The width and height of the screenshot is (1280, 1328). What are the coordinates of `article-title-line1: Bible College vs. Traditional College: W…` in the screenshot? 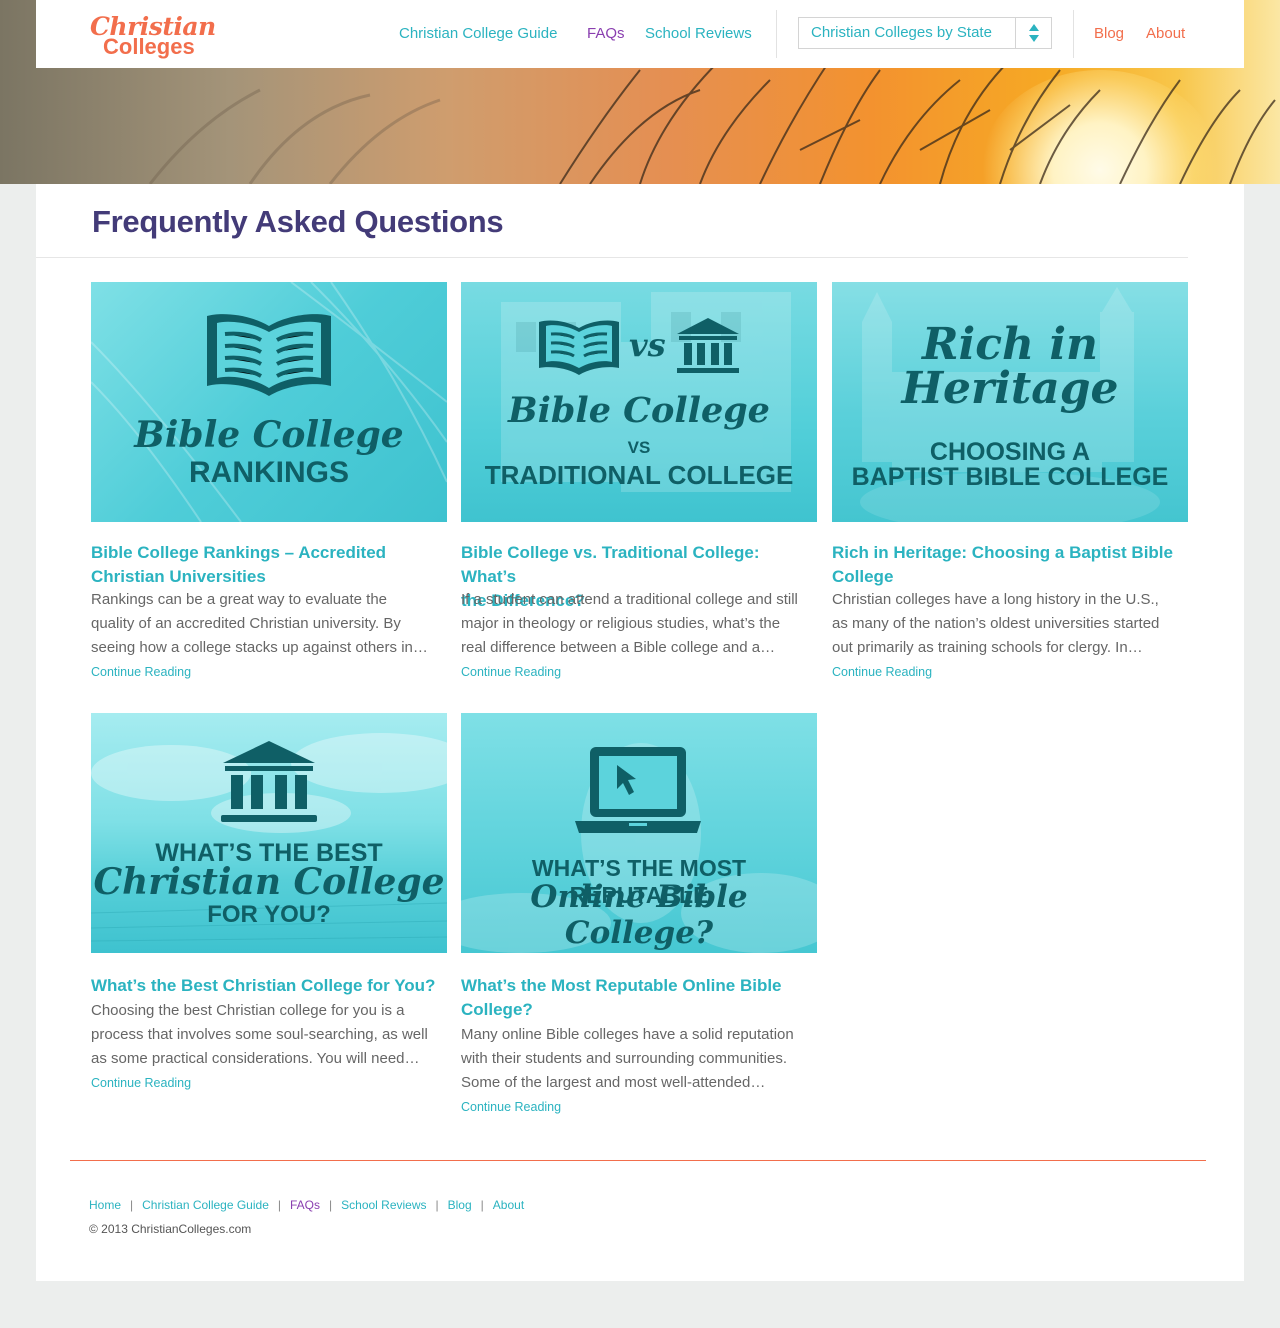 It's located at (639, 565).